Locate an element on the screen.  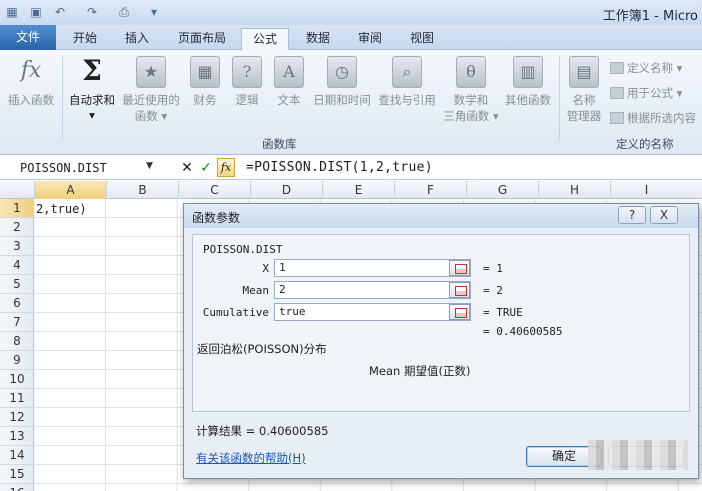
redo-icon: ↷ is located at coordinates (92, 12).